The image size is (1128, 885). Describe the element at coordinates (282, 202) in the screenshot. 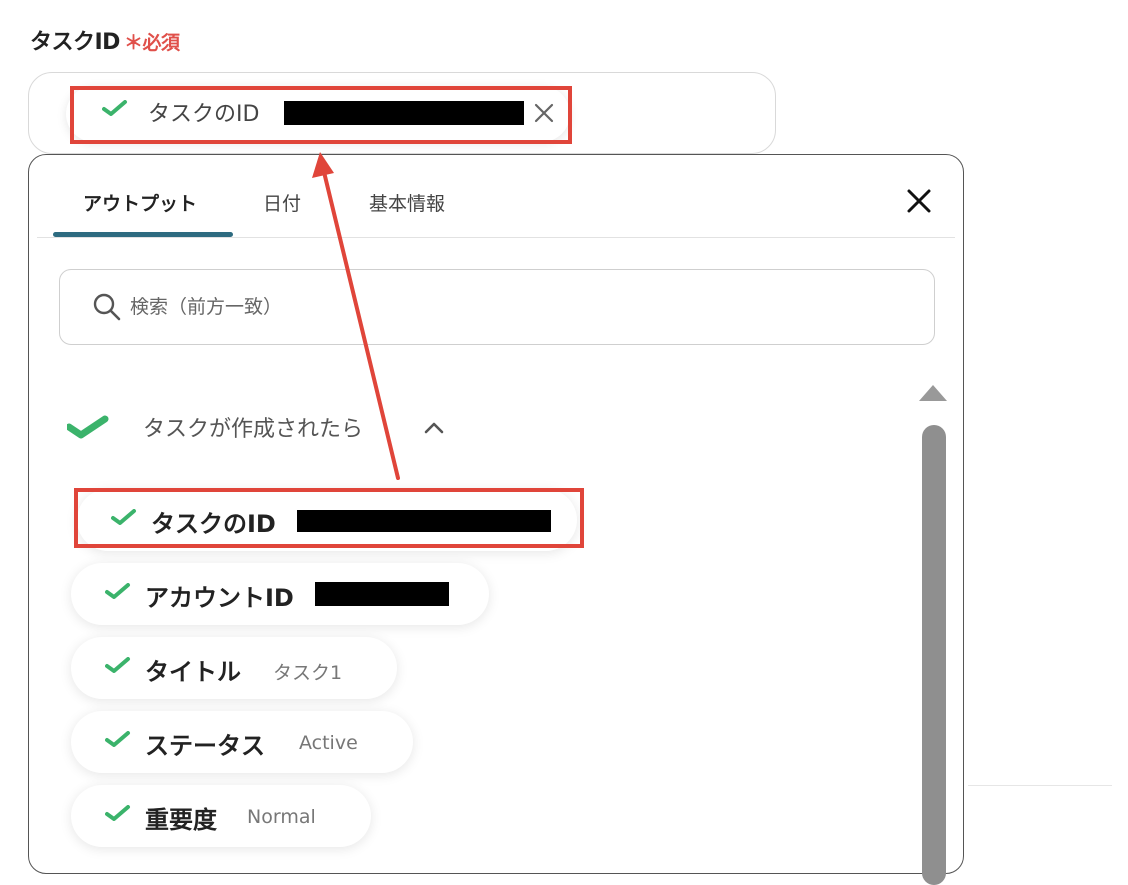

I see `tab-date: 日付` at that location.